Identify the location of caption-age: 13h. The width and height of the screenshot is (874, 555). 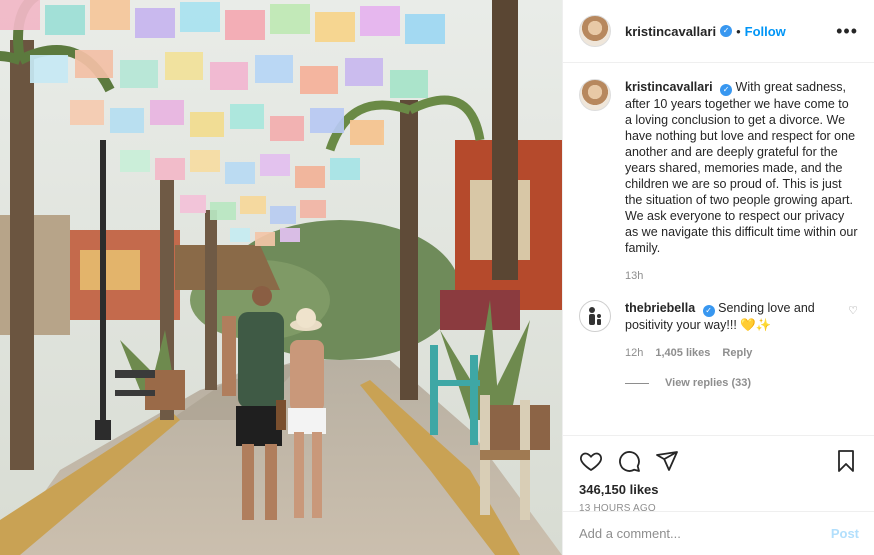
(634, 276).